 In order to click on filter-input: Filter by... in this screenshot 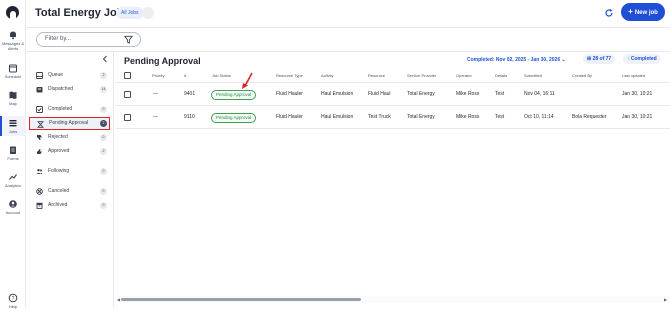, I will do `click(88, 39)`.